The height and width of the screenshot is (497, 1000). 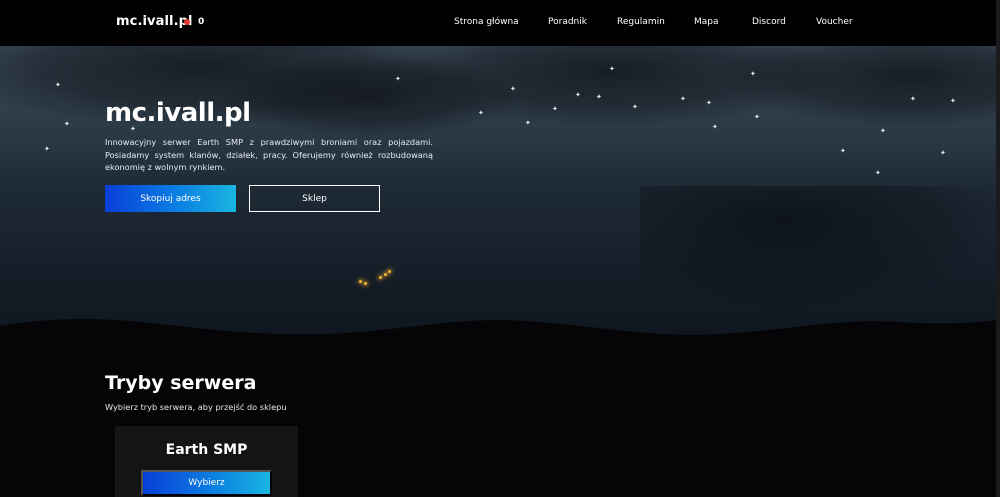 I want to click on hero-wave-divider, so click(x=500, y=332).